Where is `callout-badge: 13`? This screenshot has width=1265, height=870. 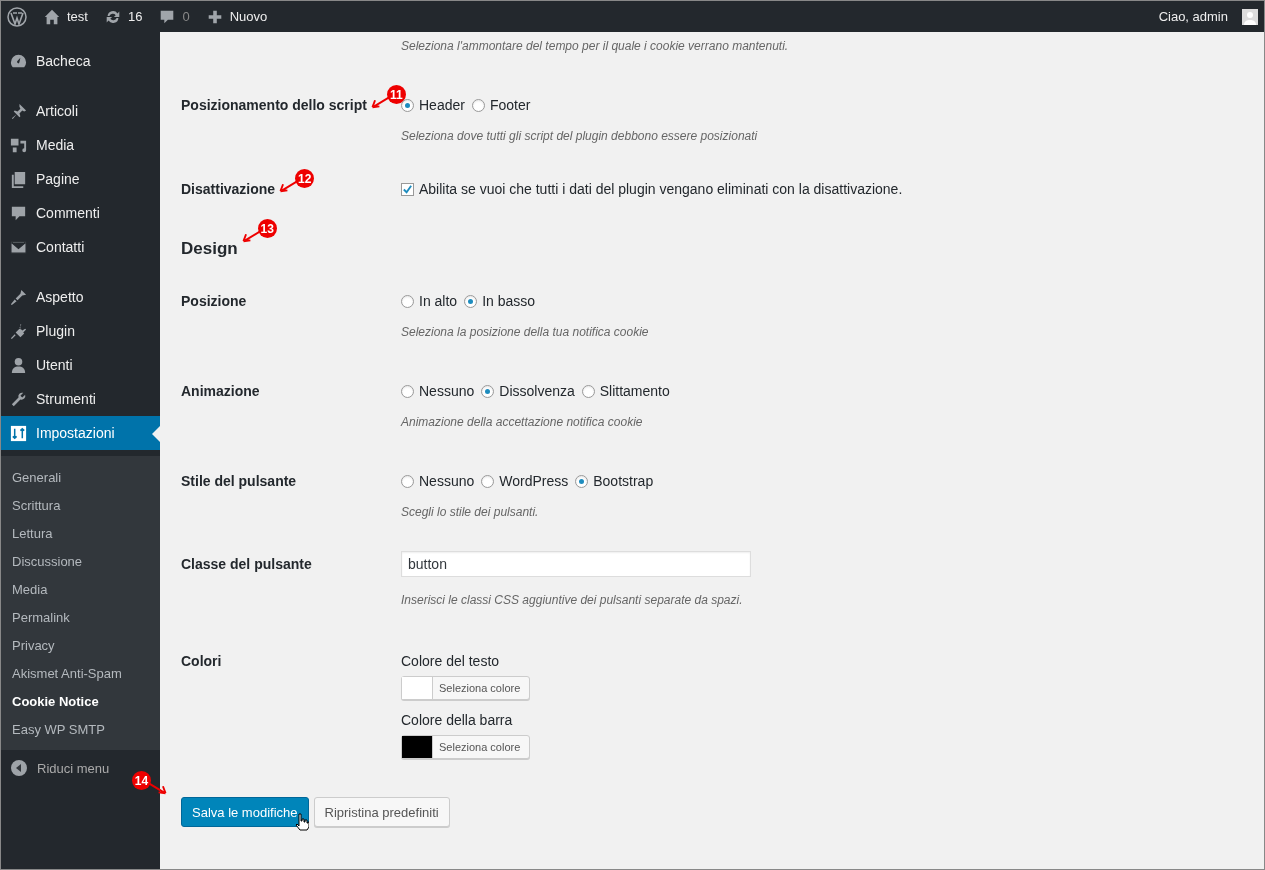
callout-badge: 13 is located at coordinates (267, 228).